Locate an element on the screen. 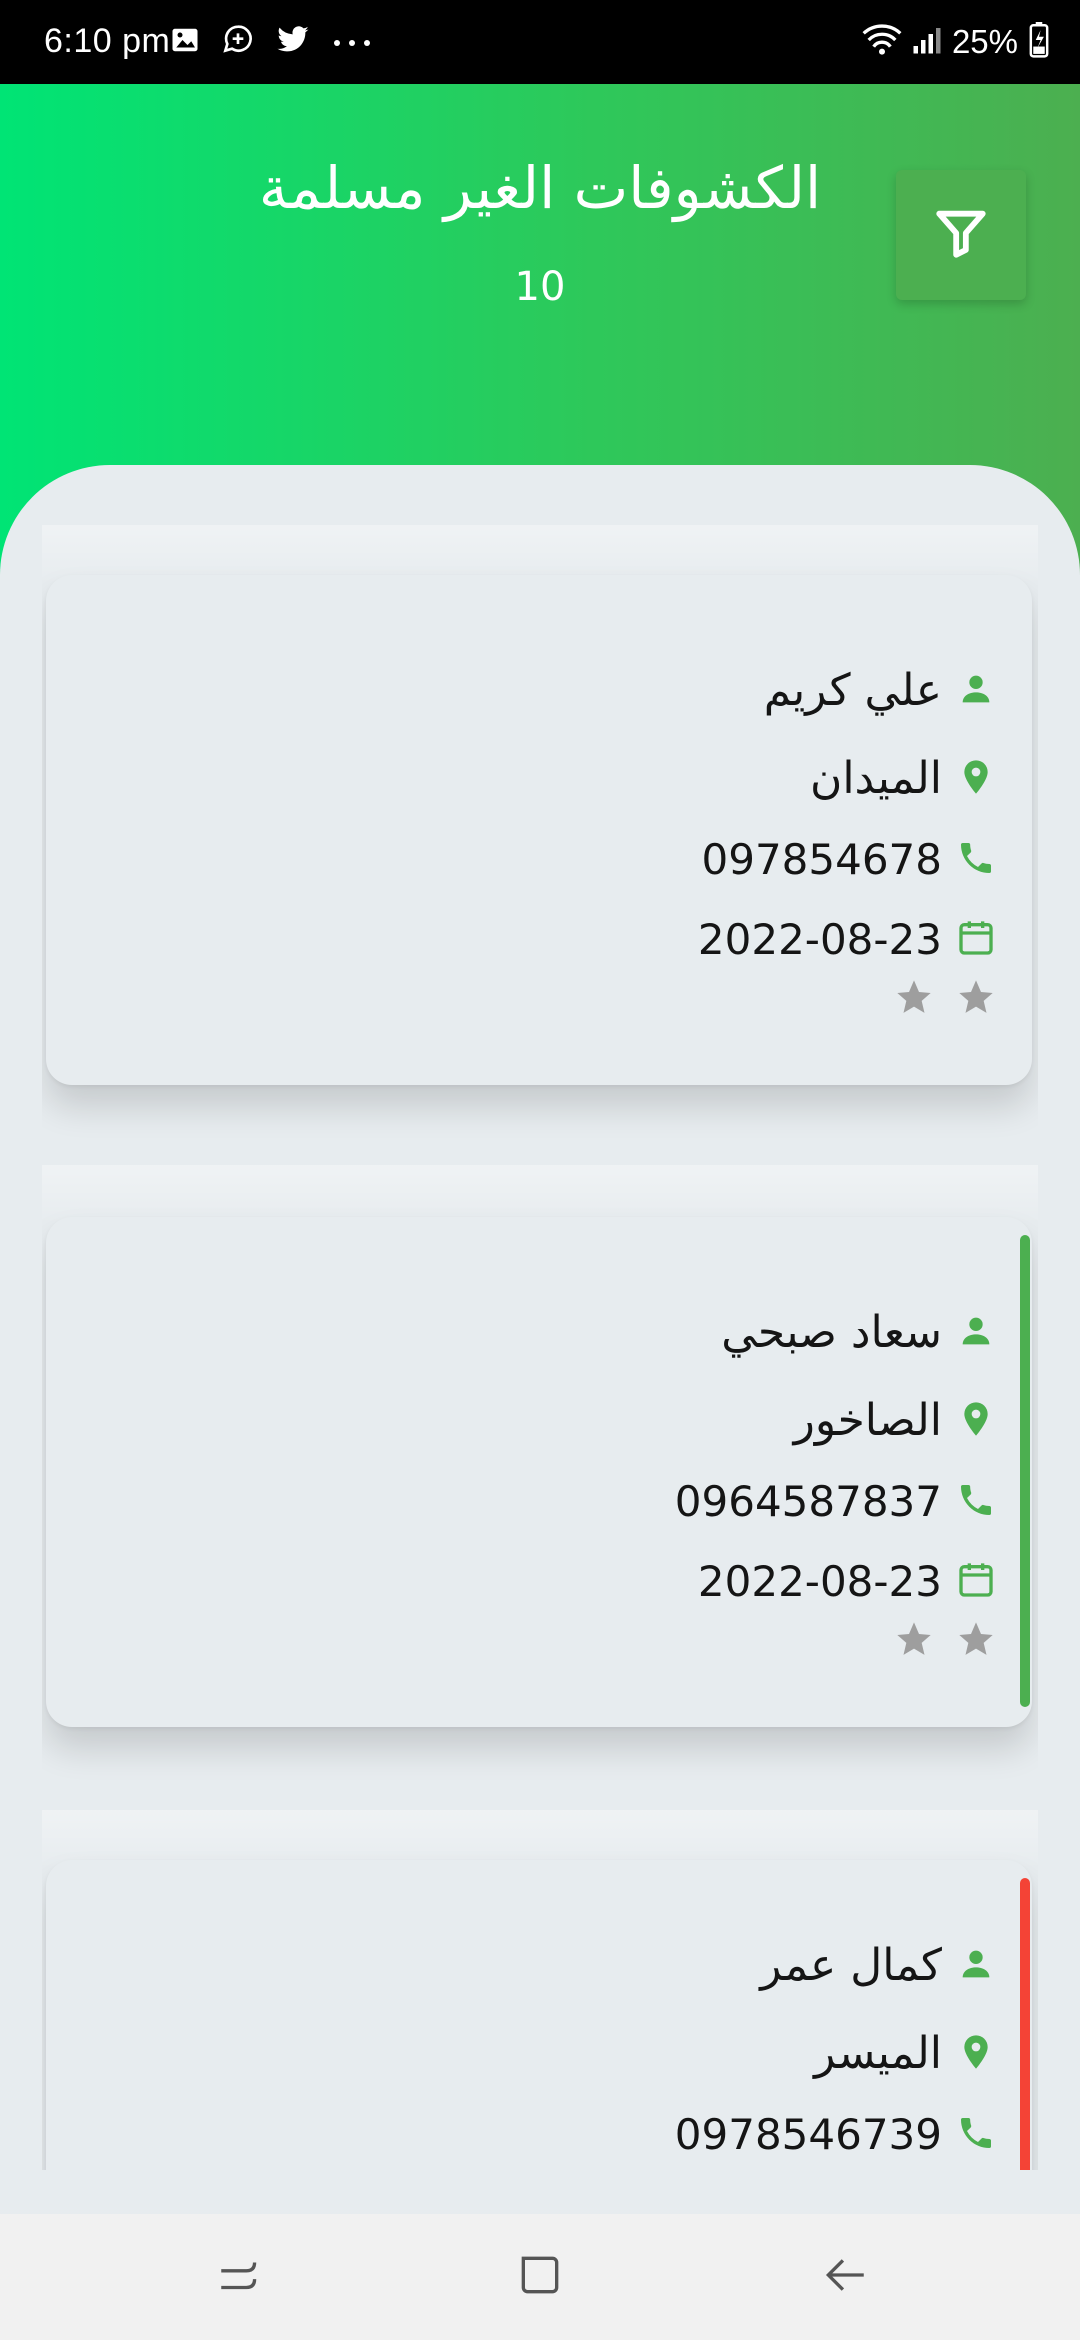 The image size is (1080, 2340). battery-percent: 25% is located at coordinates (984, 41).